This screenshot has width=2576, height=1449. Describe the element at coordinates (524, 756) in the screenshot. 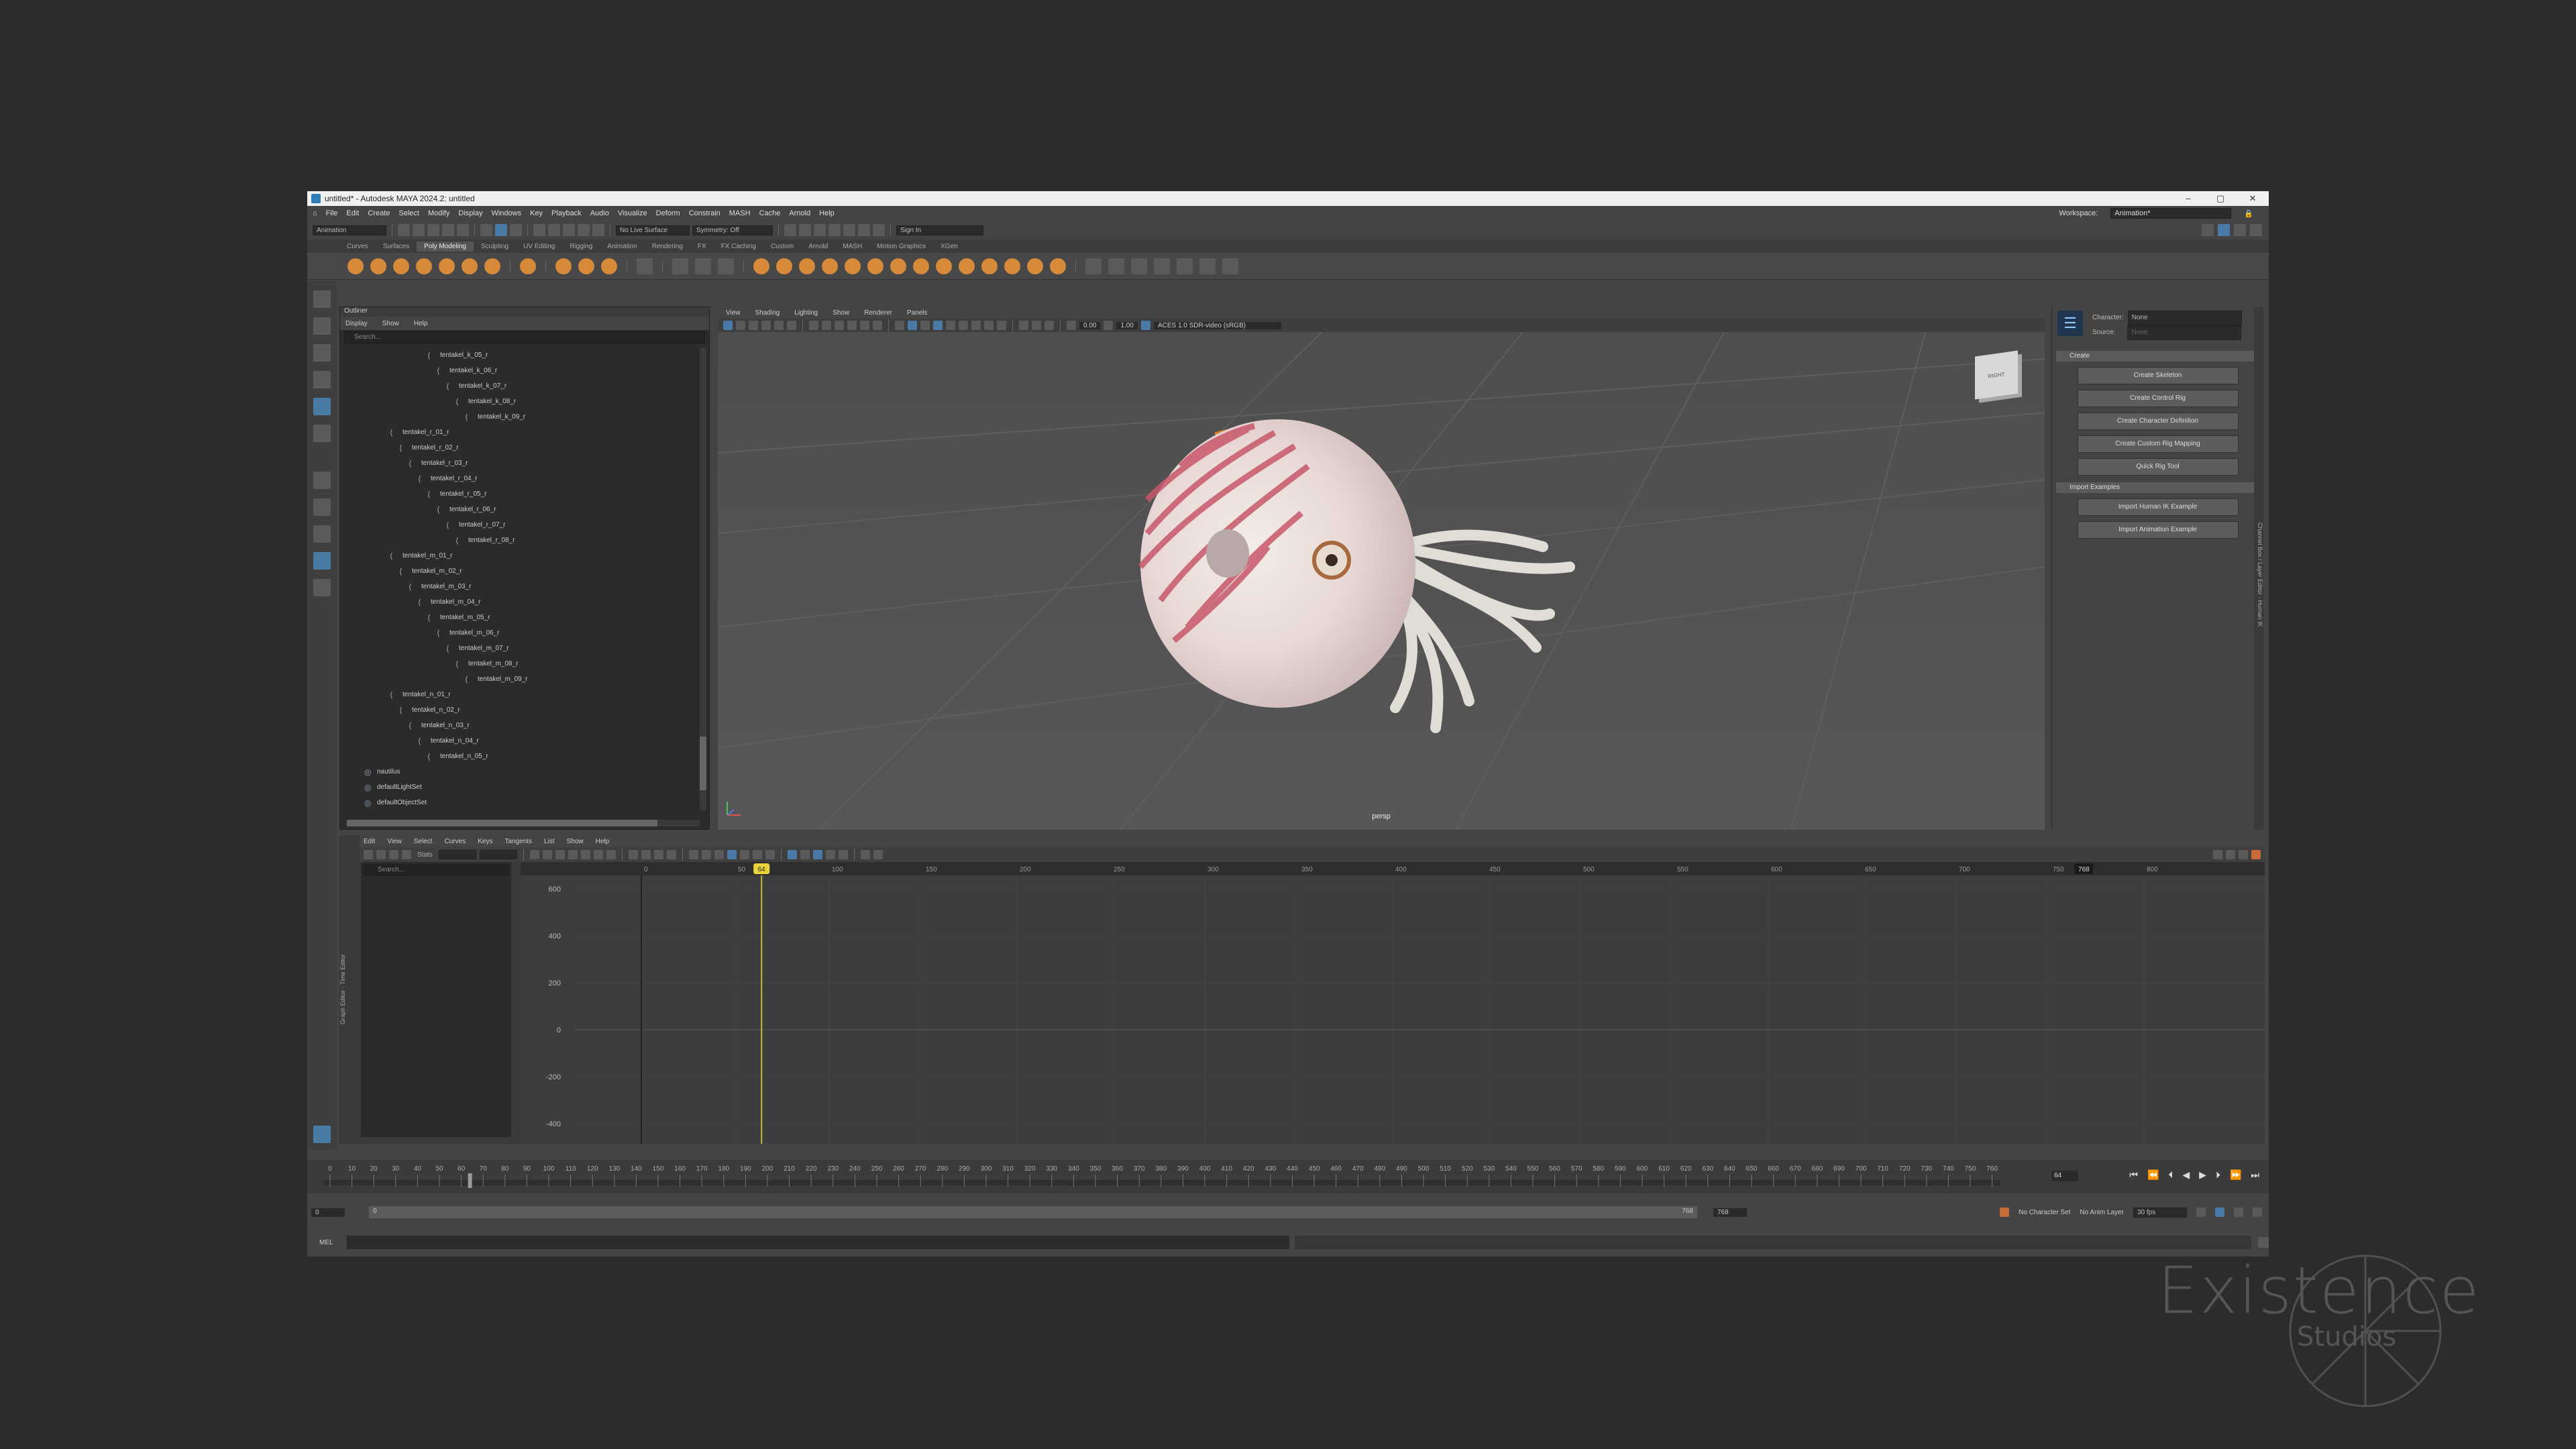

I see `outliner-item: ⟨ tentakel_n_05_r` at that location.